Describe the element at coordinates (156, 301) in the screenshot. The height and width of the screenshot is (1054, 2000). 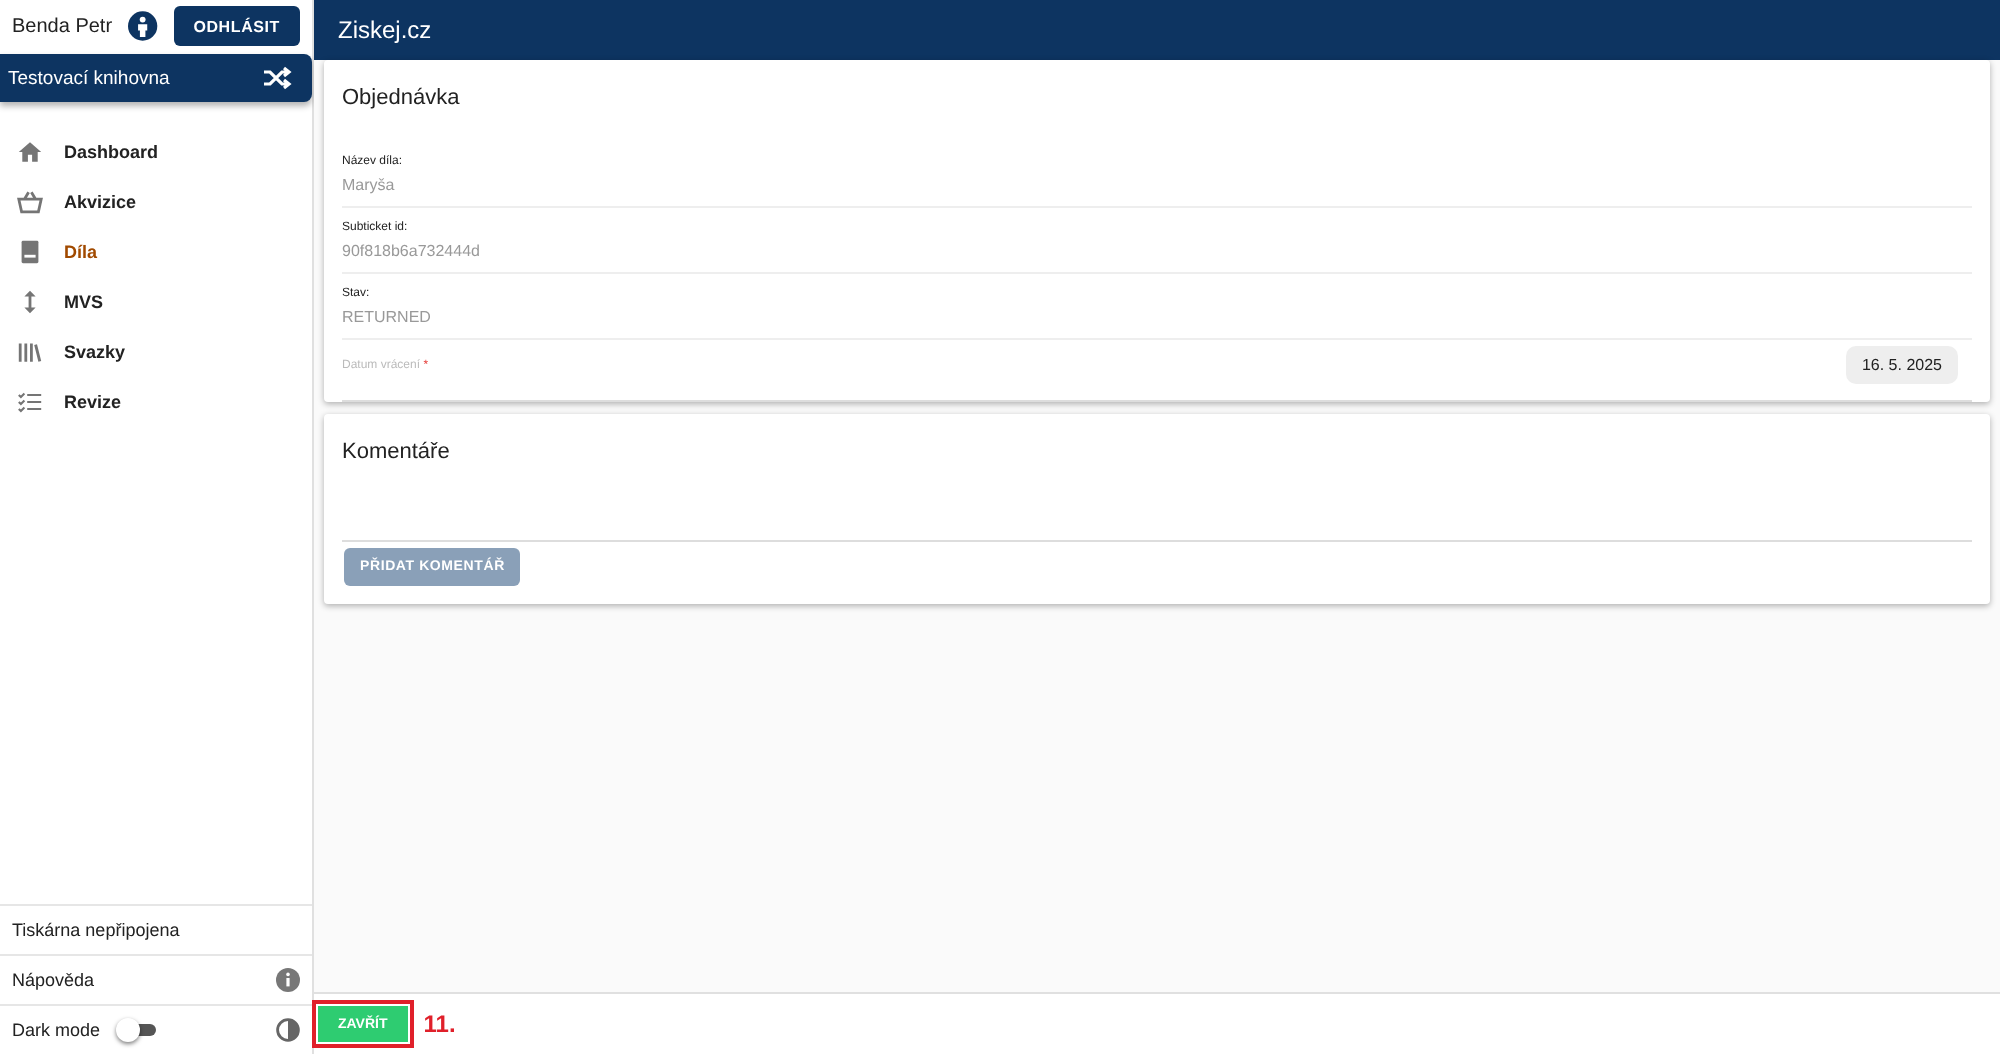
I see `nav-item: MVS` at that location.